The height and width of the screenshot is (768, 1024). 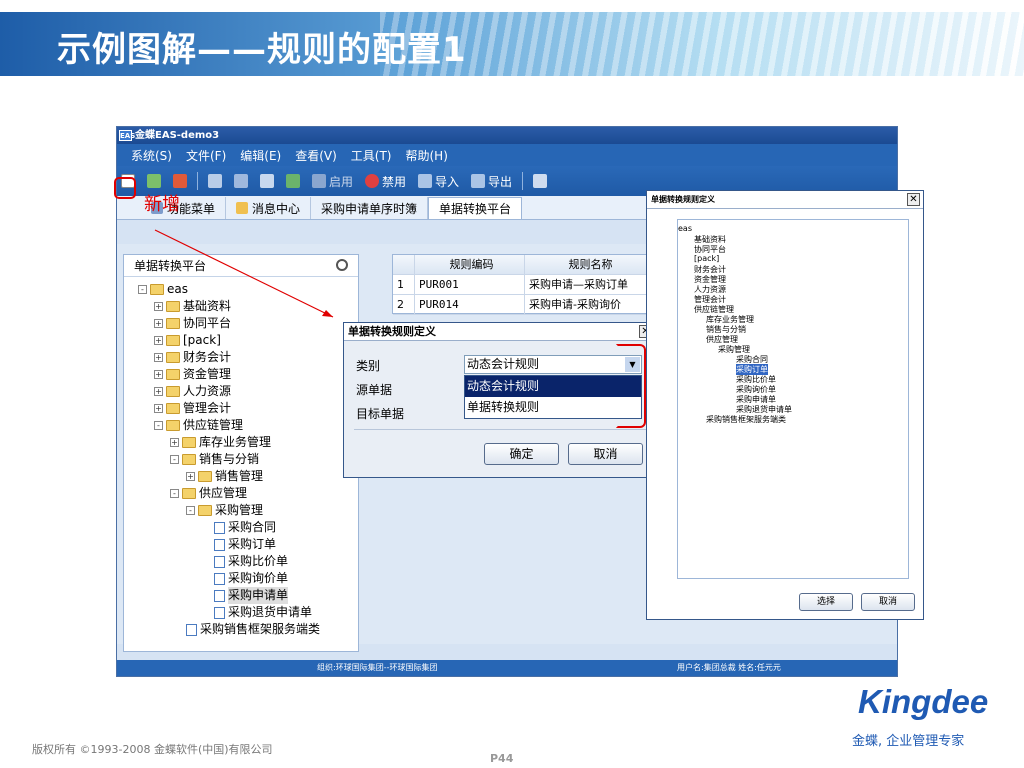 What do you see at coordinates (152, 749) in the screenshot?
I see `copyright-text: 版权所有 ©1993-2008 金蝶软件(中国)有限公司` at bounding box center [152, 749].